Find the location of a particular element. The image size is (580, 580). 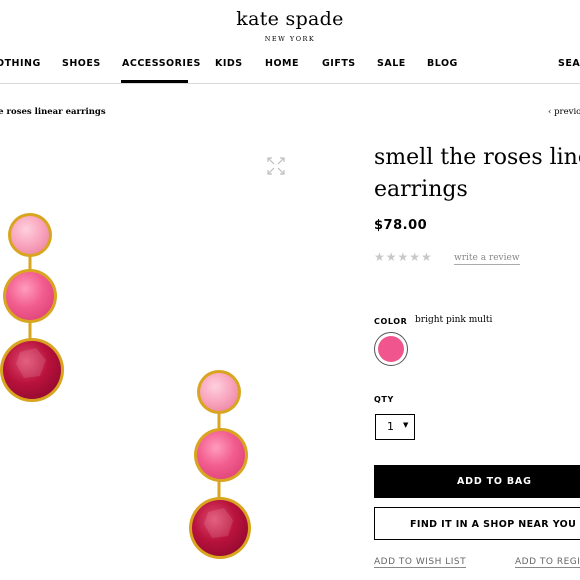

add-to-bag-button: ADD TO BAG is located at coordinates (477, 481).